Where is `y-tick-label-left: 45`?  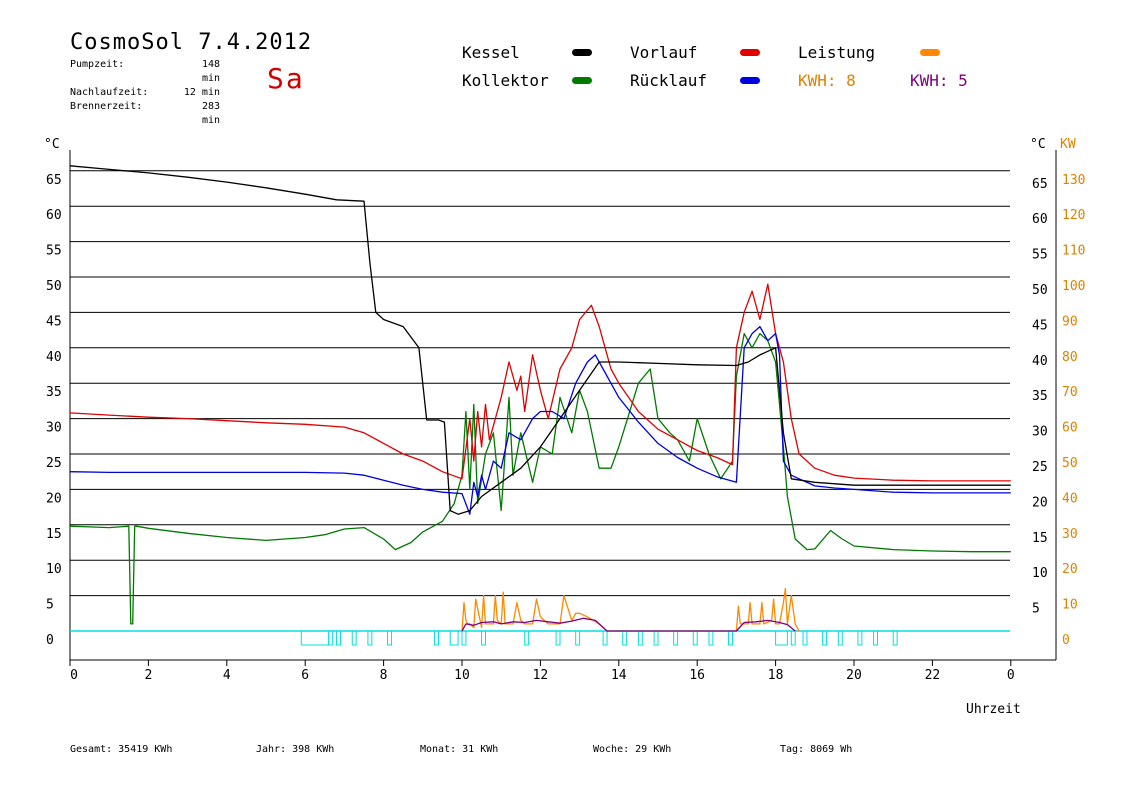 y-tick-label-left: 45 is located at coordinates (54, 321).